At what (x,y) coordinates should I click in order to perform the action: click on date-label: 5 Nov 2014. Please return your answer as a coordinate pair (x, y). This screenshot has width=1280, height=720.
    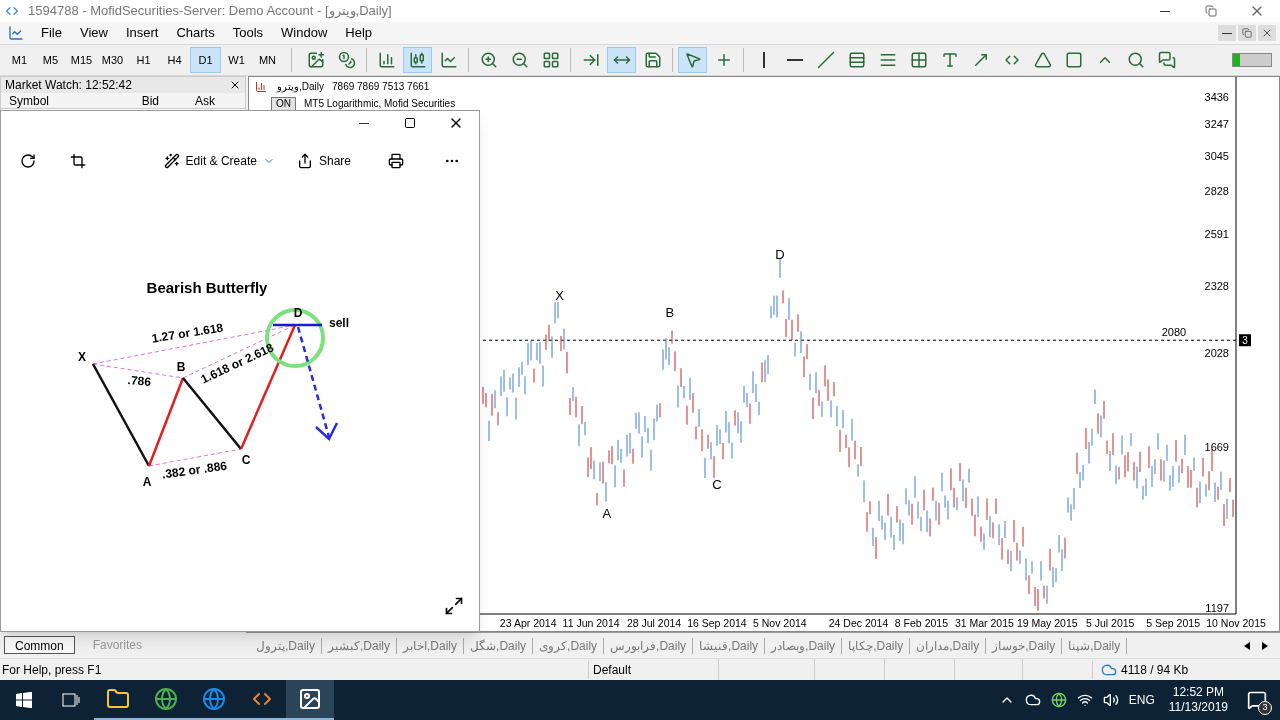
    Looking at the image, I should click on (780, 623).